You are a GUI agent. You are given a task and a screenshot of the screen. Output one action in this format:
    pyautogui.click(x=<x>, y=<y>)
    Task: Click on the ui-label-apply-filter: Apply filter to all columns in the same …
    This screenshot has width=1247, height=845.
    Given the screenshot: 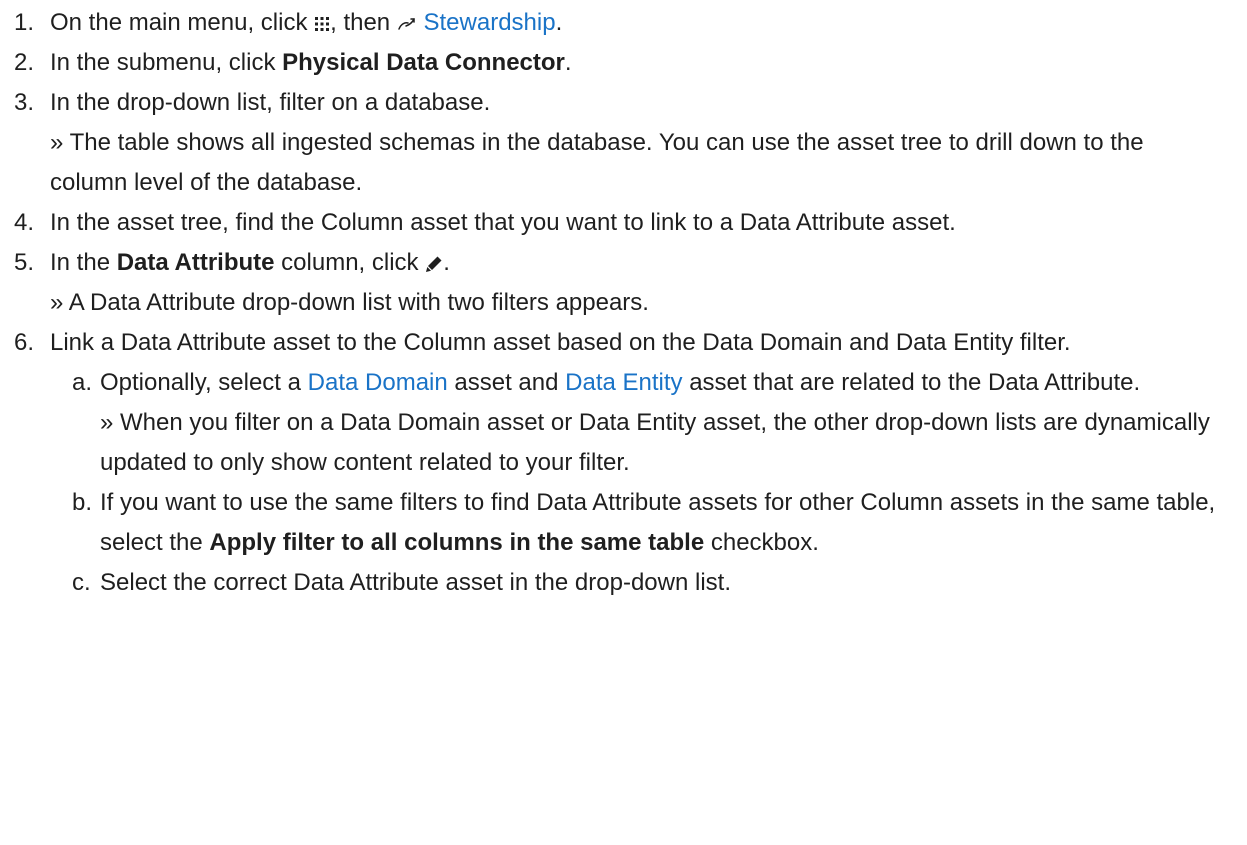 What is the action you would take?
    pyautogui.click(x=457, y=542)
    